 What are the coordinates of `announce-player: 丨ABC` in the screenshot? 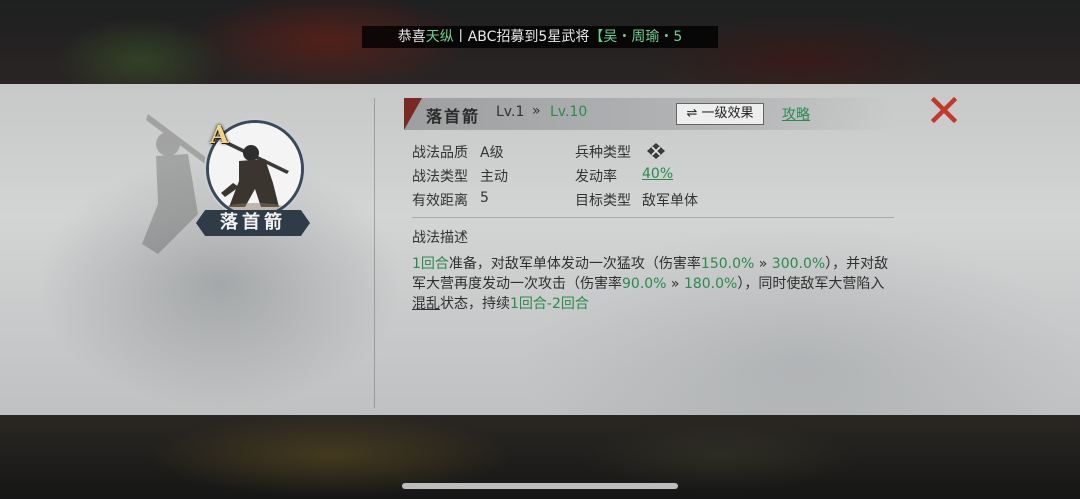 It's located at (475, 37).